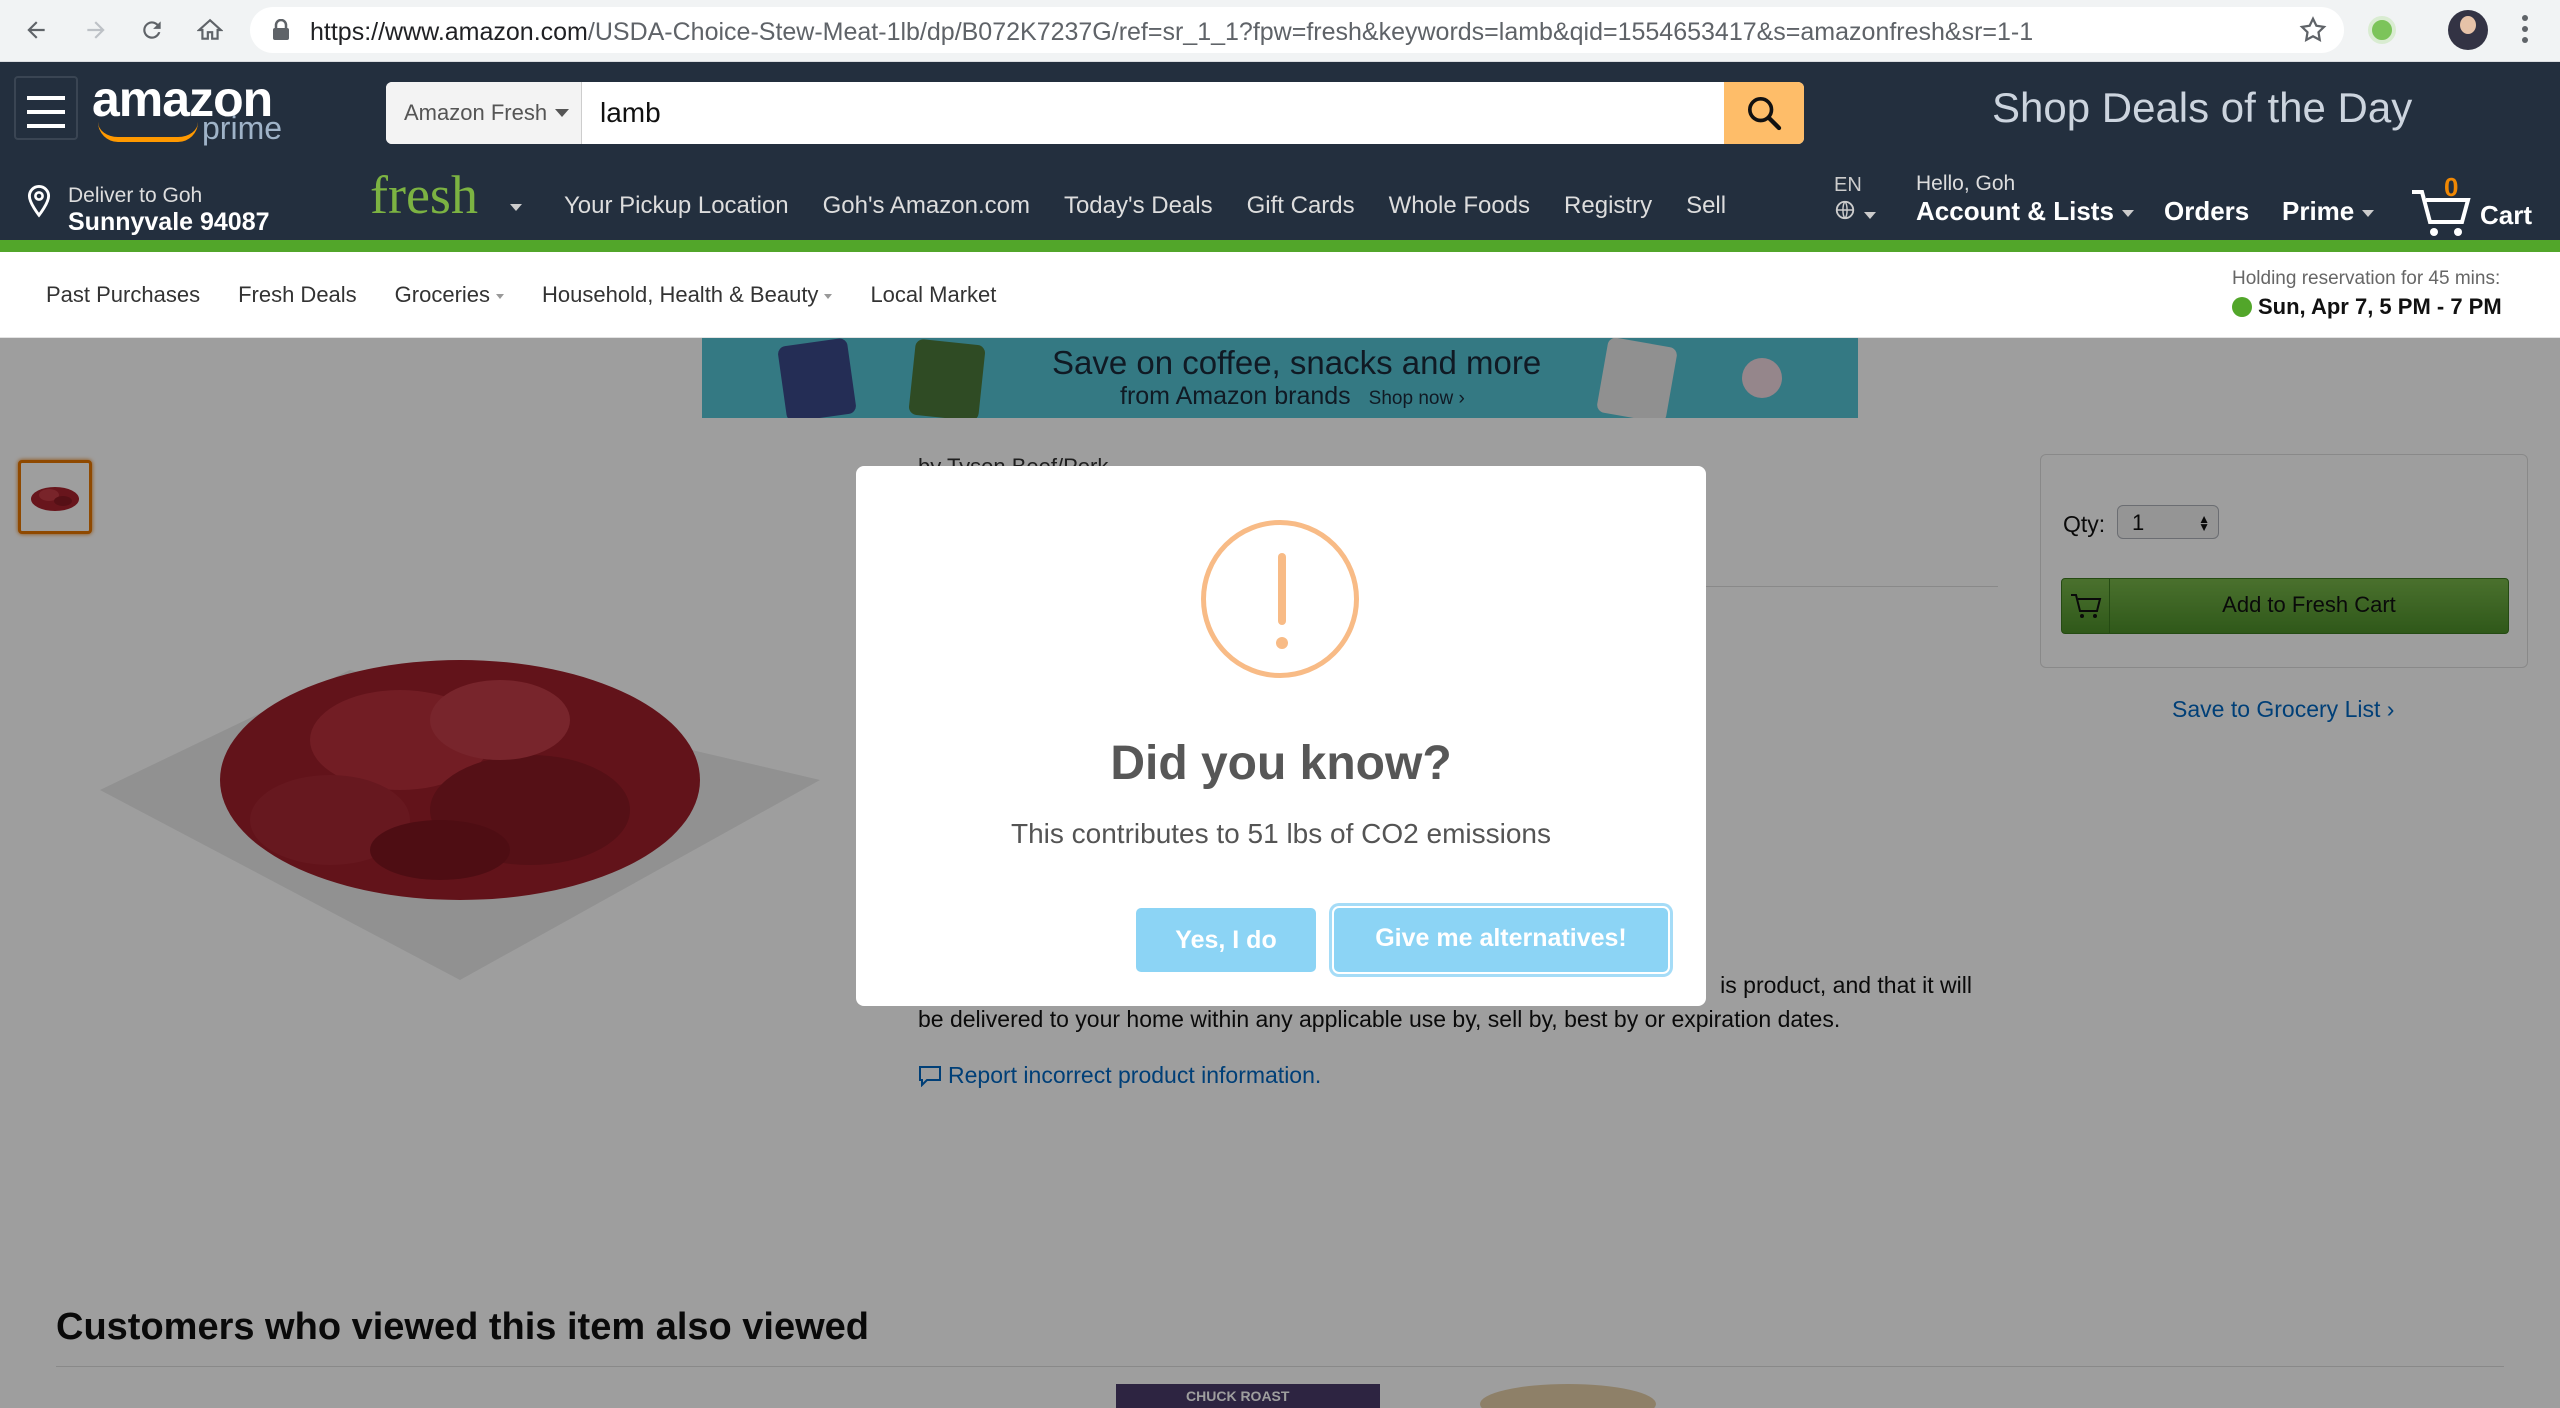  Describe the element at coordinates (2468, 30) in the screenshot. I see `profile-avatar` at that location.